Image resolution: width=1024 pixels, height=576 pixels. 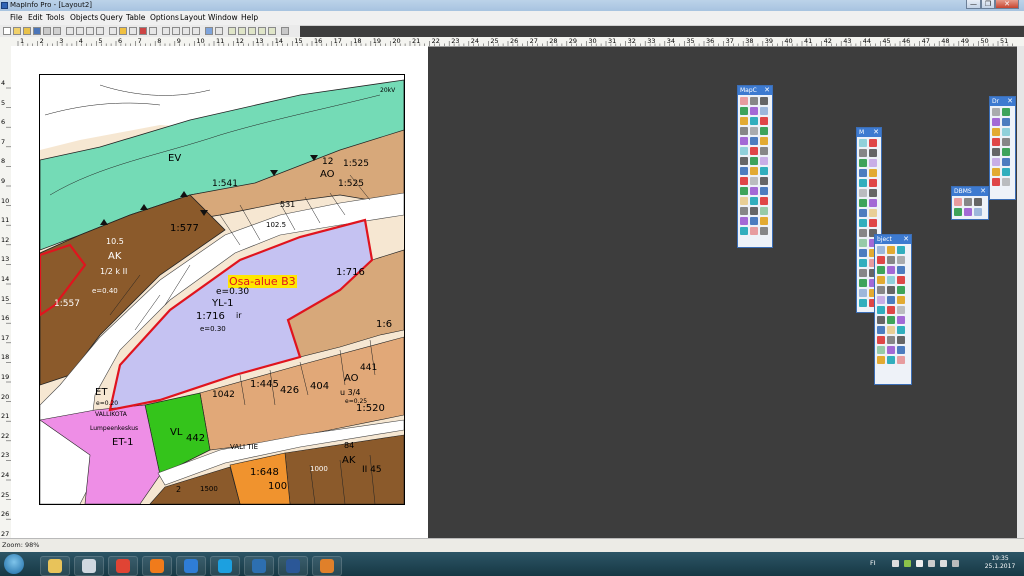 I want to click on cut-icon, so click(x=70, y=31).